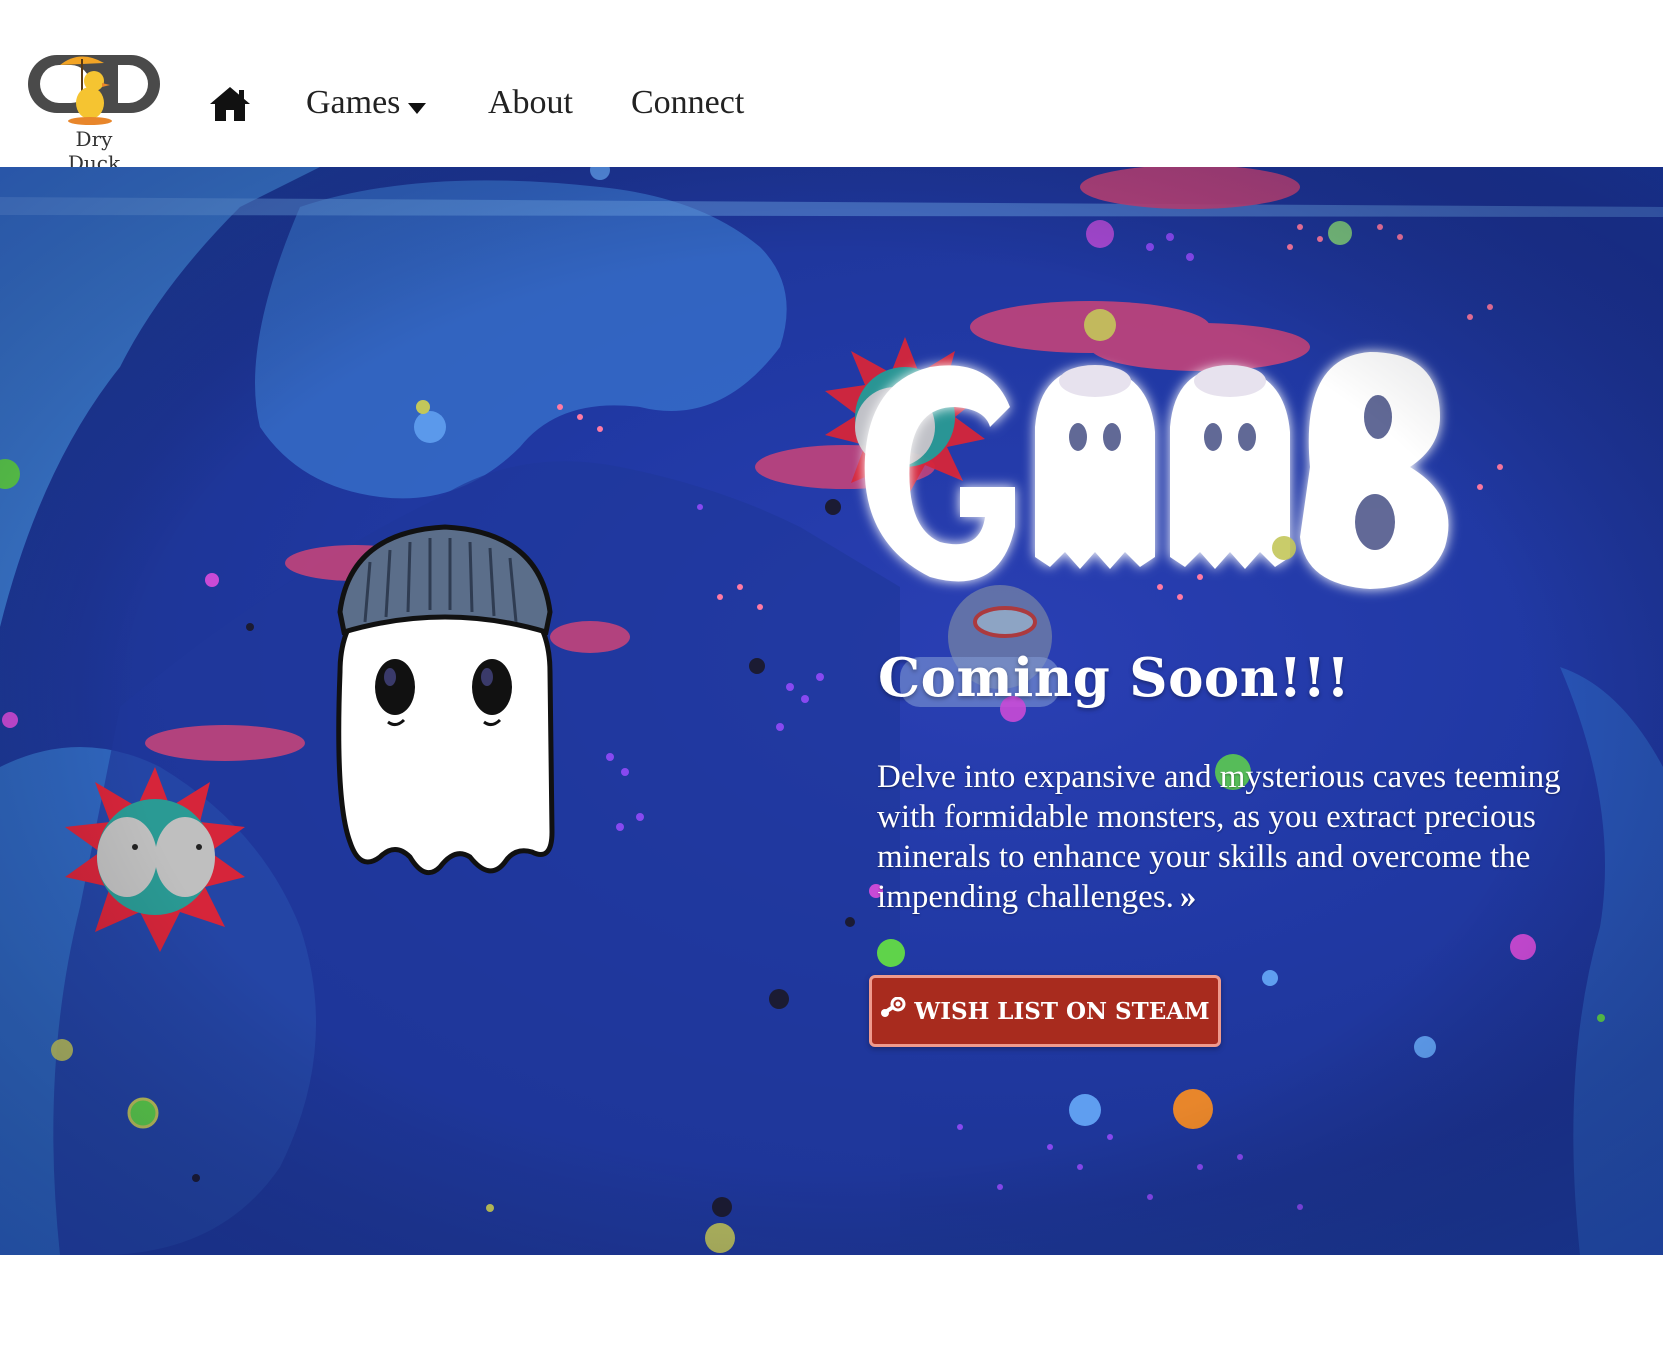  What do you see at coordinates (831, 87) in the screenshot?
I see `navbar: Dry Duck Games About Connect` at bounding box center [831, 87].